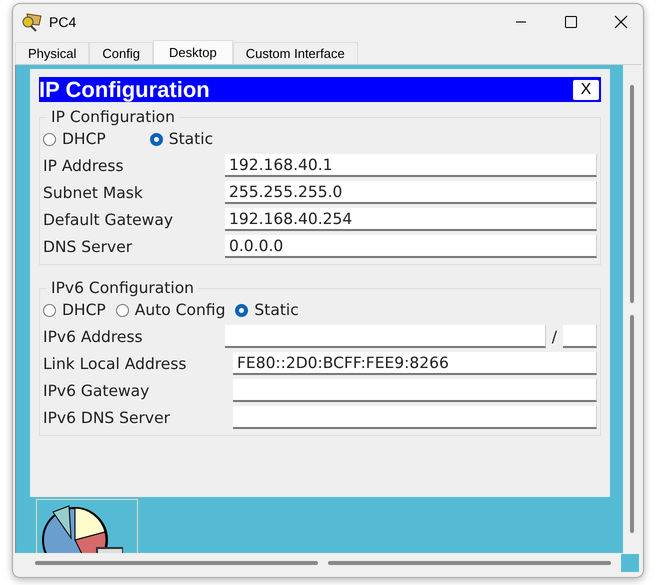 This screenshot has height=585, width=656. Describe the element at coordinates (415, 363) in the screenshot. I see `input-field: FE80::2D0:BCFF:FEE9:8266` at that location.